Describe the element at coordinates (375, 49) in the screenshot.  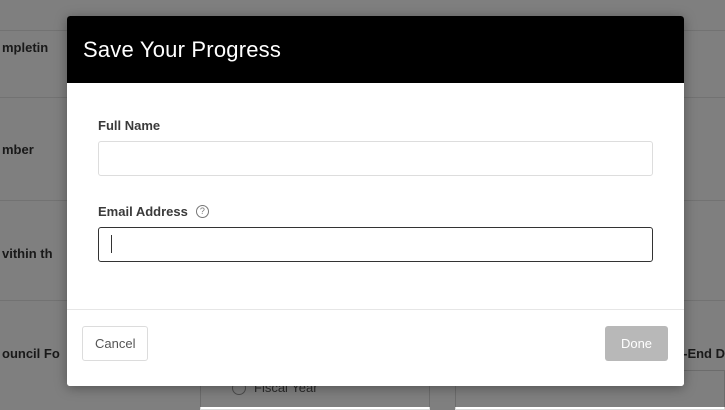
I see `dialog-header: Save Your Progress` at that location.